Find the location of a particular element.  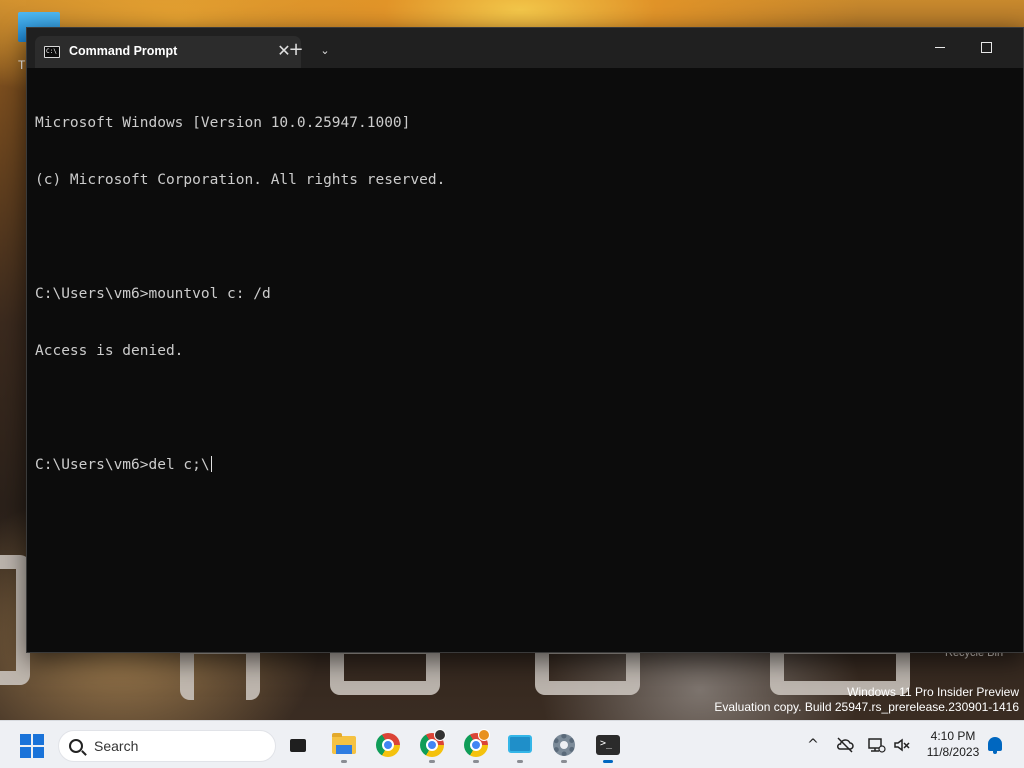

settings-button is located at coordinates (564, 746).